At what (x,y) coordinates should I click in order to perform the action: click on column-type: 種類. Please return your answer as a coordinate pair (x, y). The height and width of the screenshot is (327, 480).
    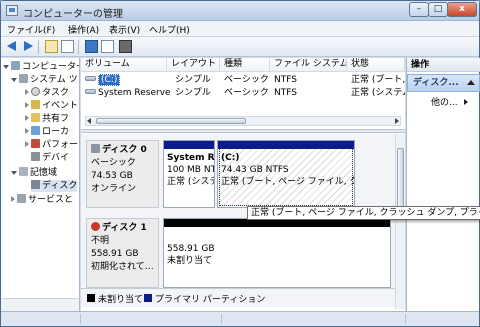
    Looking at the image, I should click on (245, 65).